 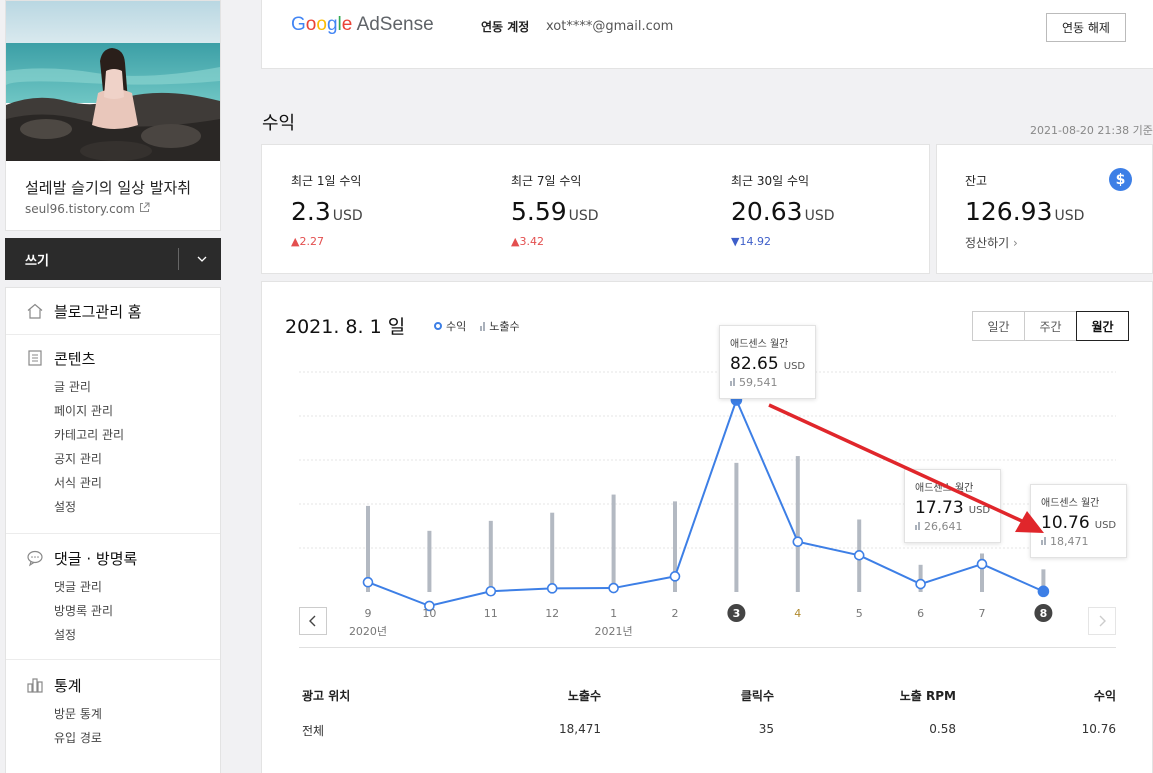 What do you see at coordinates (1086, 27) in the screenshot?
I see `unlink-button: 연동 해제` at bounding box center [1086, 27].